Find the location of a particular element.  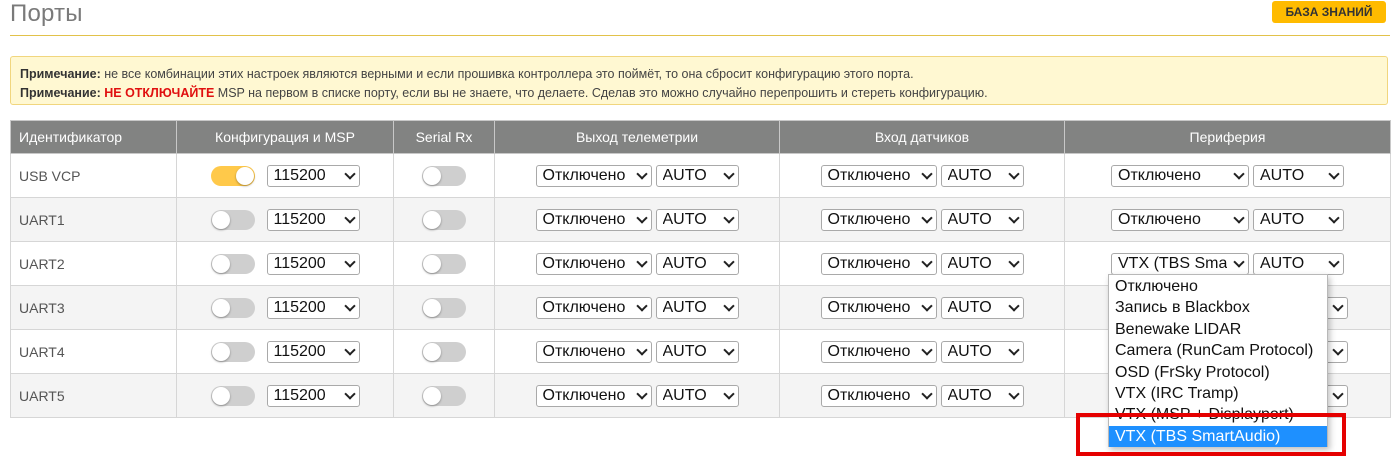

peripheral-select-value: VTX (TBS Sma is located at coordinates (1173, 263).